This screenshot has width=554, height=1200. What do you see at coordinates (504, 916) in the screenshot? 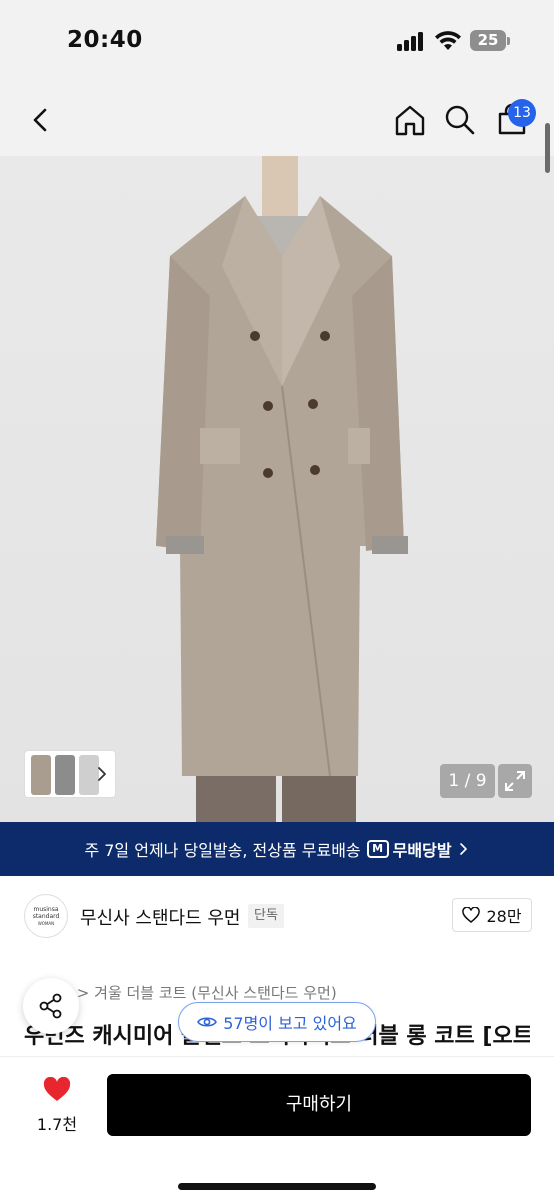
I see `brand-like-count: 28만` at bounding box center [504, 916].